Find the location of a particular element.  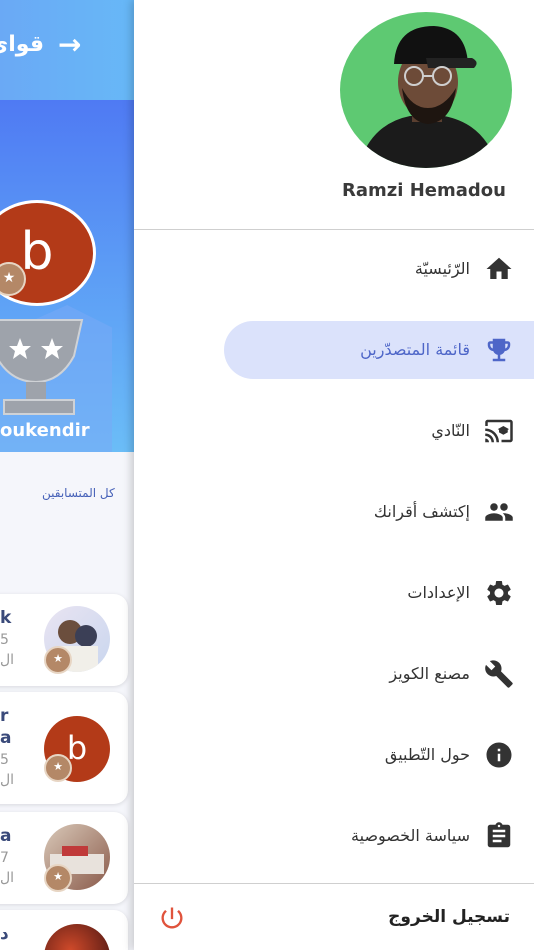

menu-item-discover-peers: إكتشف أقرانك is located at coordinates (379, 512).